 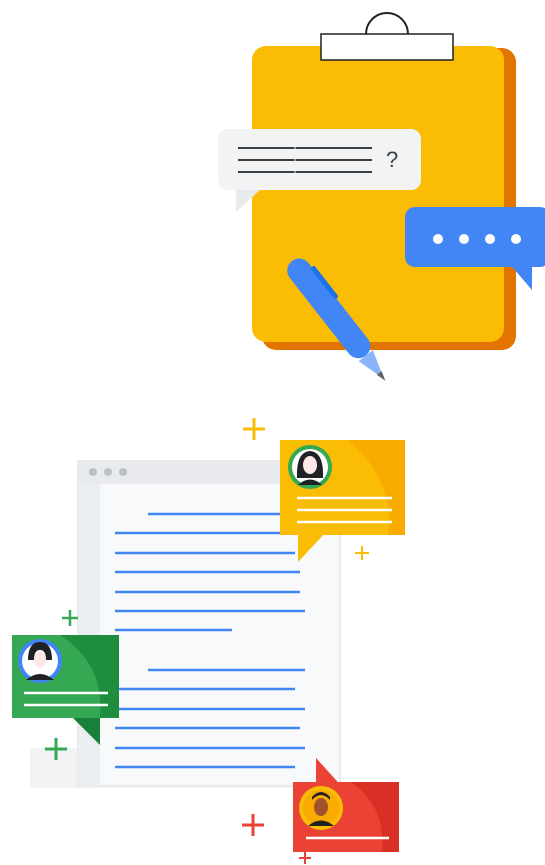 What do you see at coordinates (40, 661) in the screenshot?
I see `avatar-person-icon` at bounding box center [40, 661].